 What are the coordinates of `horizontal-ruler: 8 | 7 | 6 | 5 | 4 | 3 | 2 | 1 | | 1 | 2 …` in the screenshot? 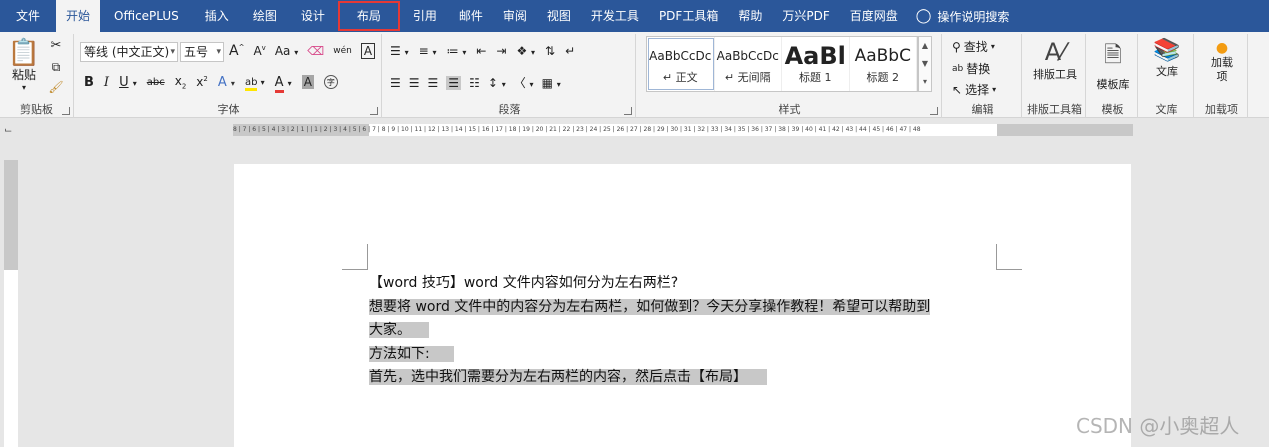 It's located at (683, 130).